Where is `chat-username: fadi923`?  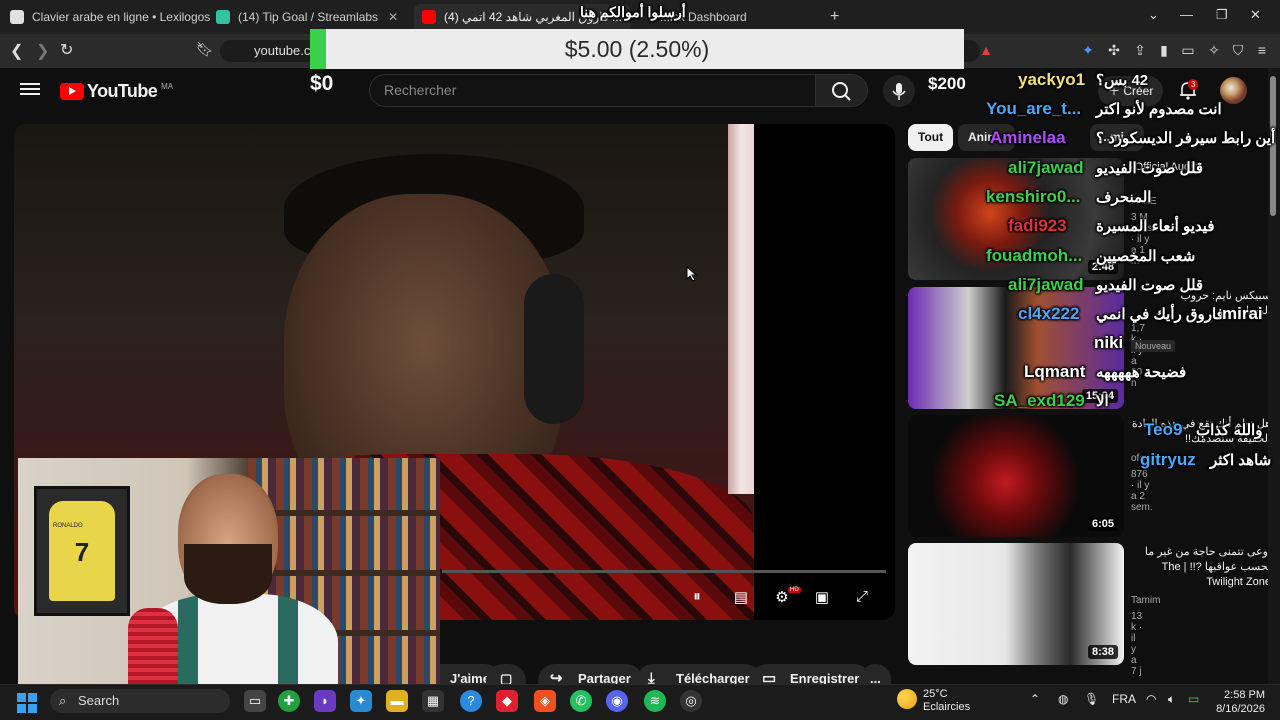
chat-username: fadi923 is located at coordinates (1037, 225).